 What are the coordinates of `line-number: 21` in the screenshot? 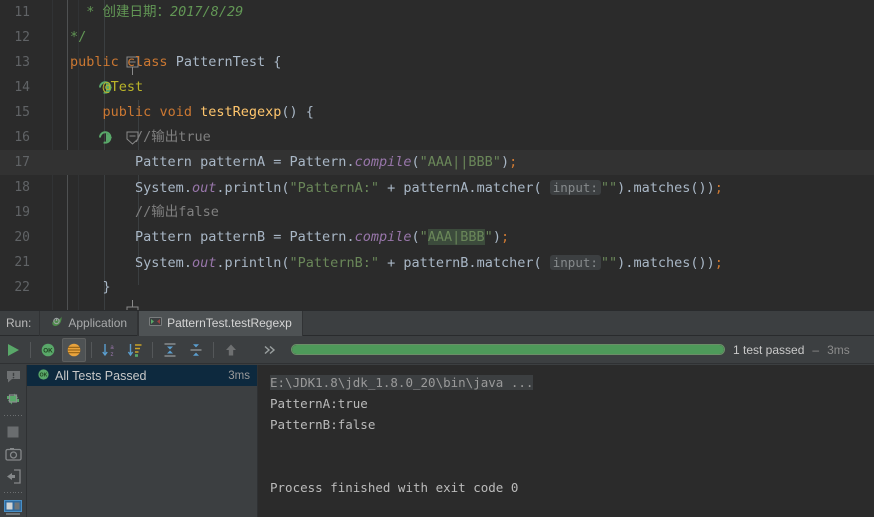 It's located at (22, 262).